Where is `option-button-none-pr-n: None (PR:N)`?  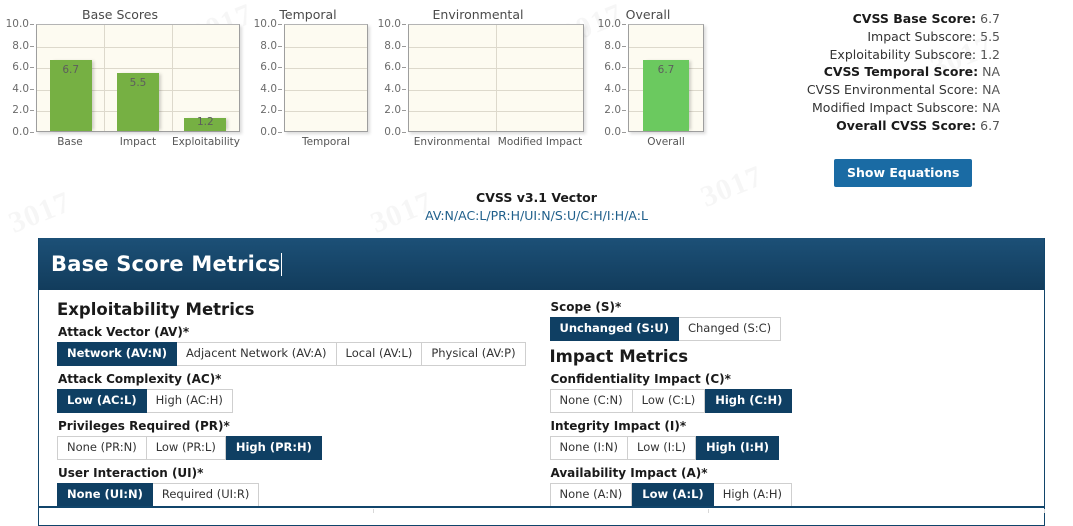
option-button-none-pr-n: None (PR:N) is located at coordinates (102, 448).